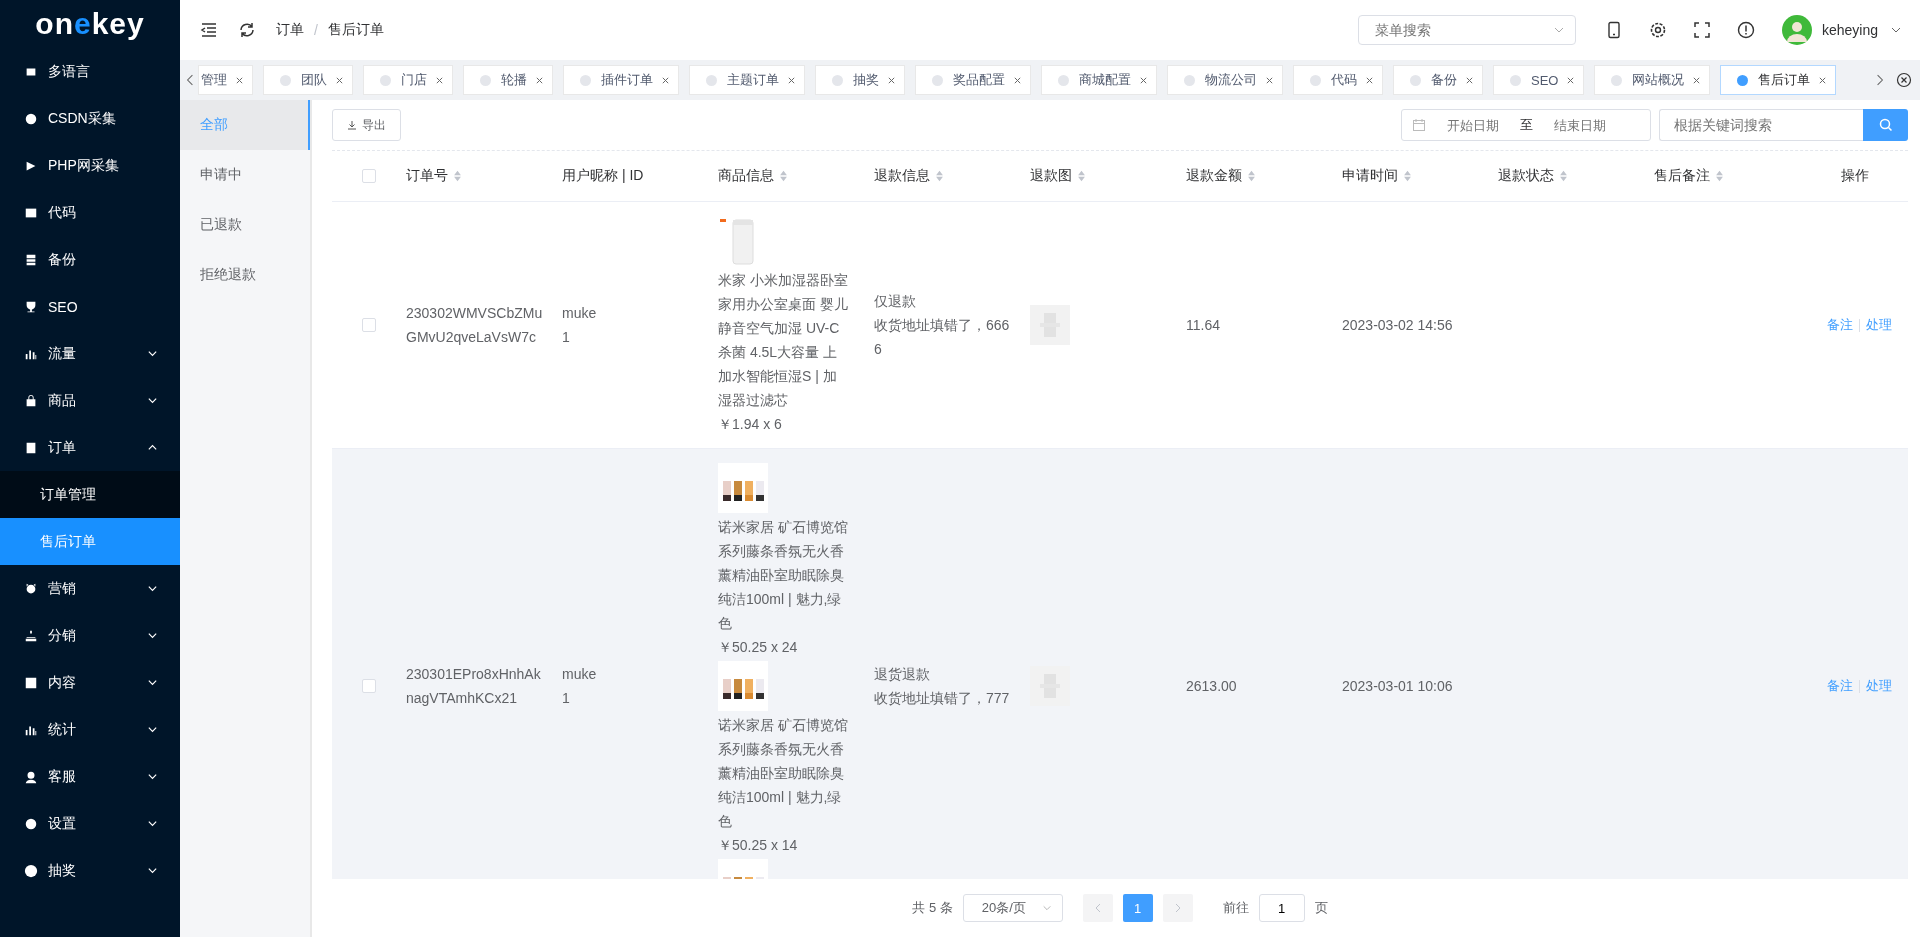 The image size is (1920, 937). I want to click on sidebar-item: 商品, so click(90, 400).